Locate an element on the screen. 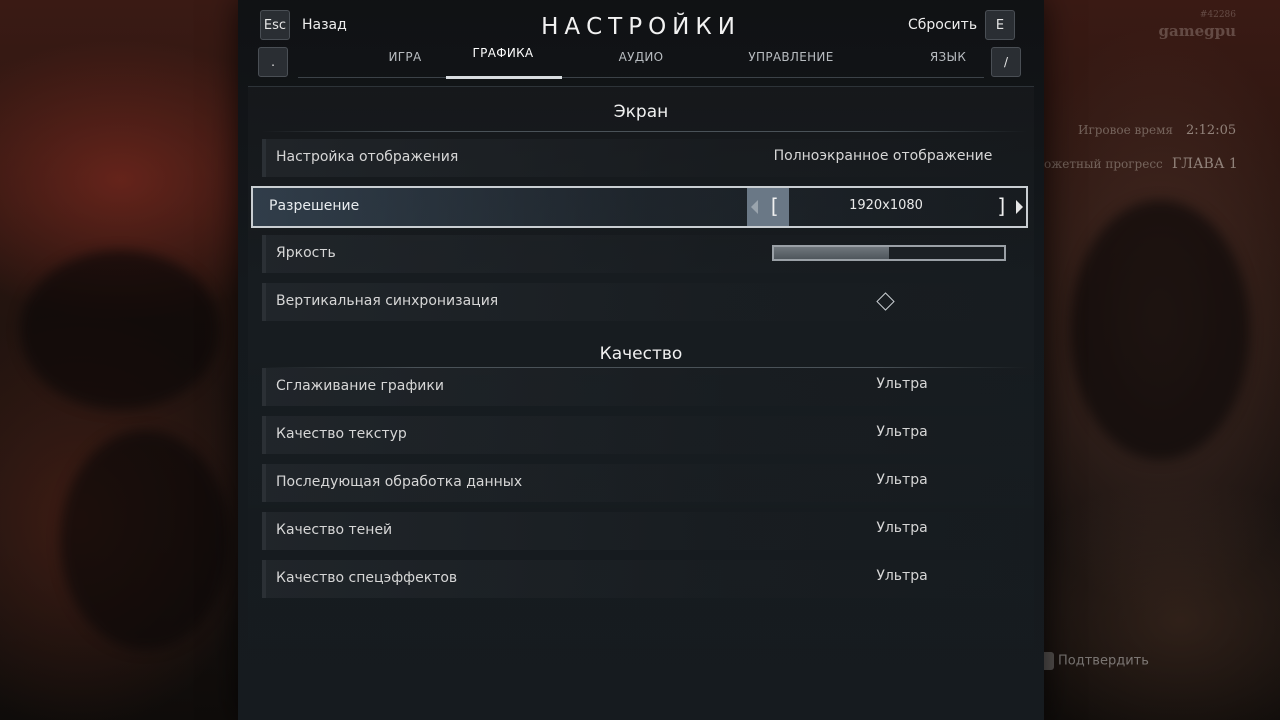  play-time-value: 2:12:05 is located at coordinates (1211, 130).